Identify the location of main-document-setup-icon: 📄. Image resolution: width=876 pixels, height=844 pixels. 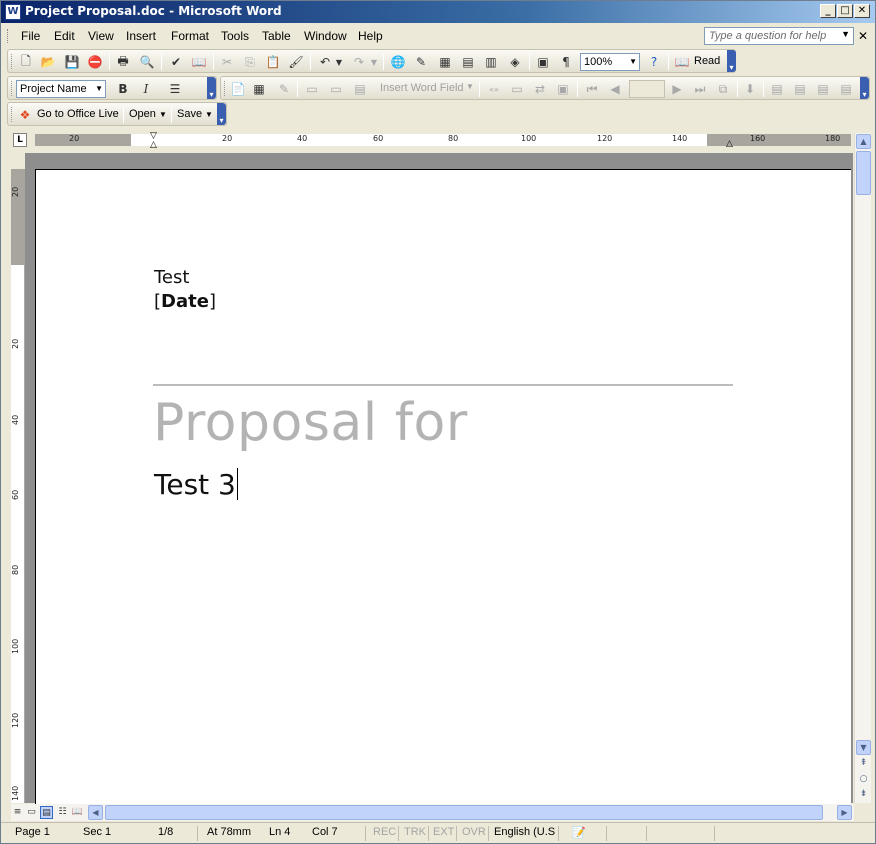
(238, 89).